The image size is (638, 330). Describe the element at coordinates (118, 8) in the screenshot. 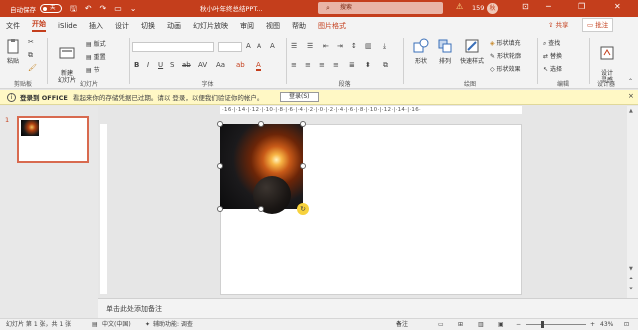

I see `present-icon: ▭` at that location.